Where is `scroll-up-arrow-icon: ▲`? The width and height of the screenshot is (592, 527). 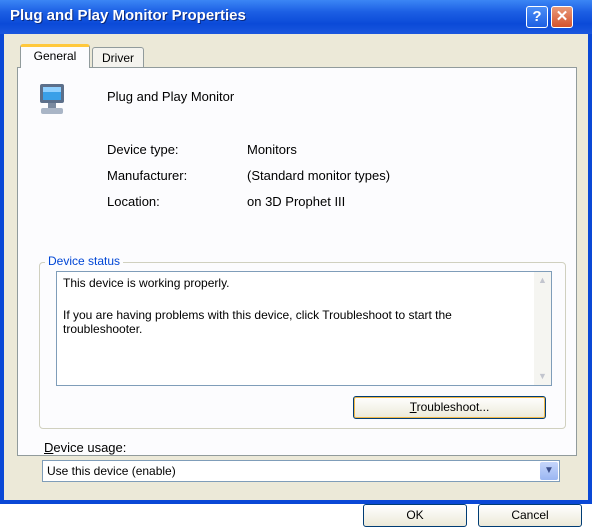
scroll-up-arrow-icon: ▲ is located at coordinates (542, 280).